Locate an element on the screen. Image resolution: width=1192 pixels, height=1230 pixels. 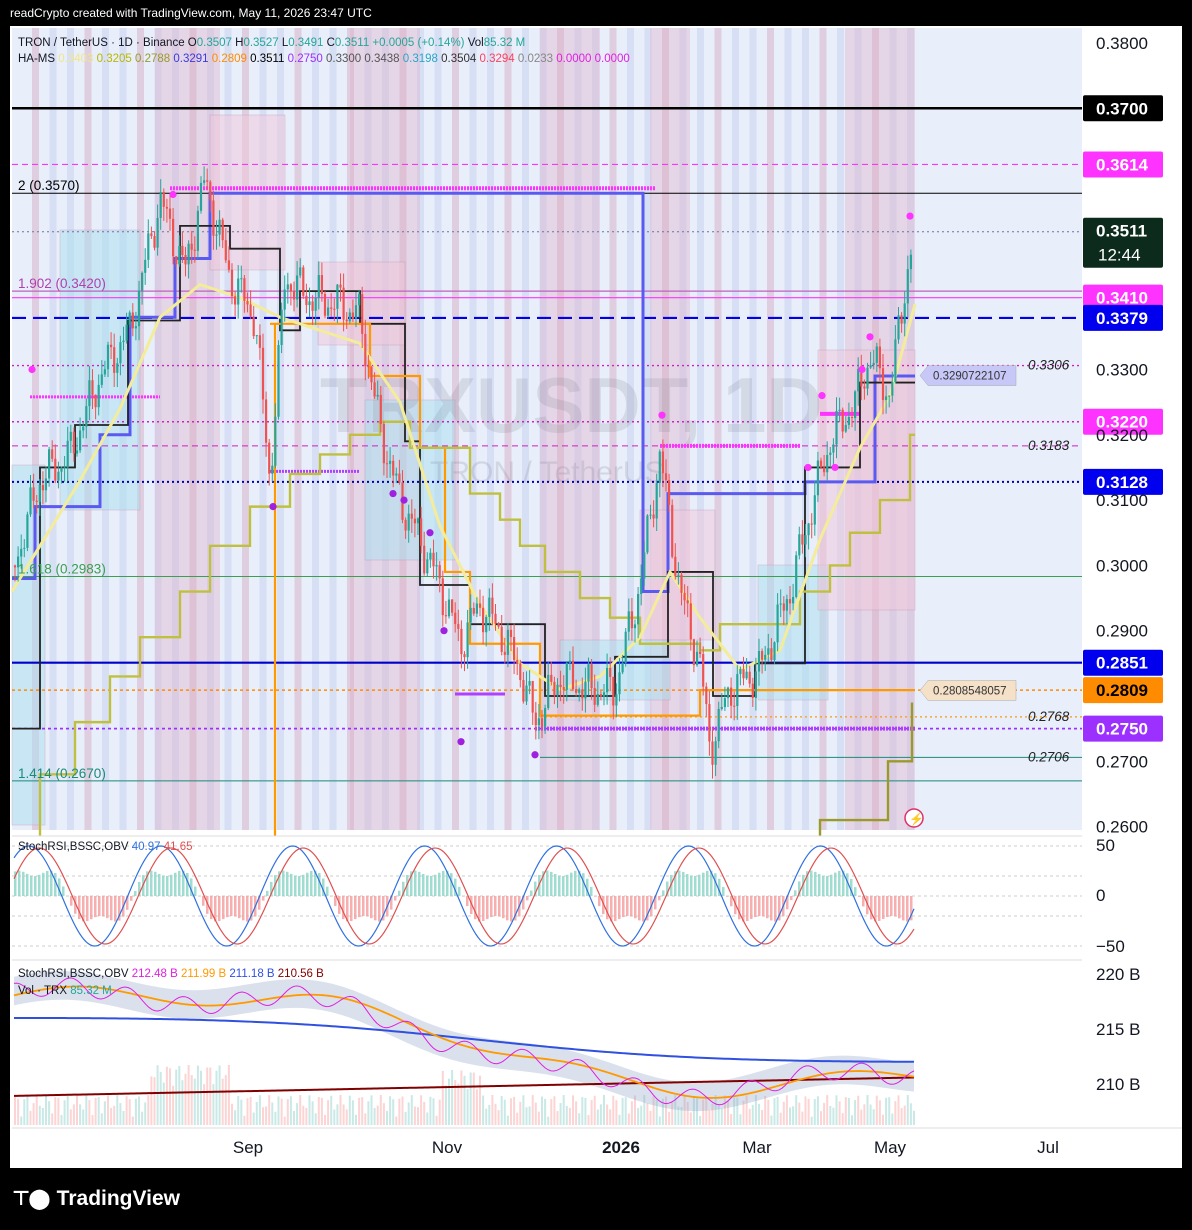
price-badge-text: 0.2809 is located at coordinates (1122, 690).